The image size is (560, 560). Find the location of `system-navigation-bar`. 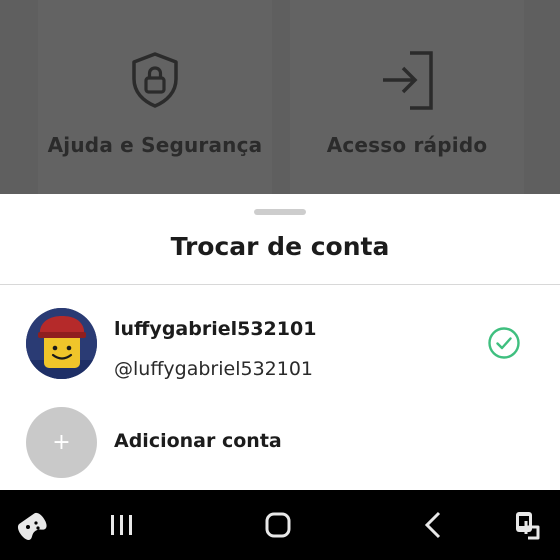

system-navigation-bar is located at coordinates (280, 525).